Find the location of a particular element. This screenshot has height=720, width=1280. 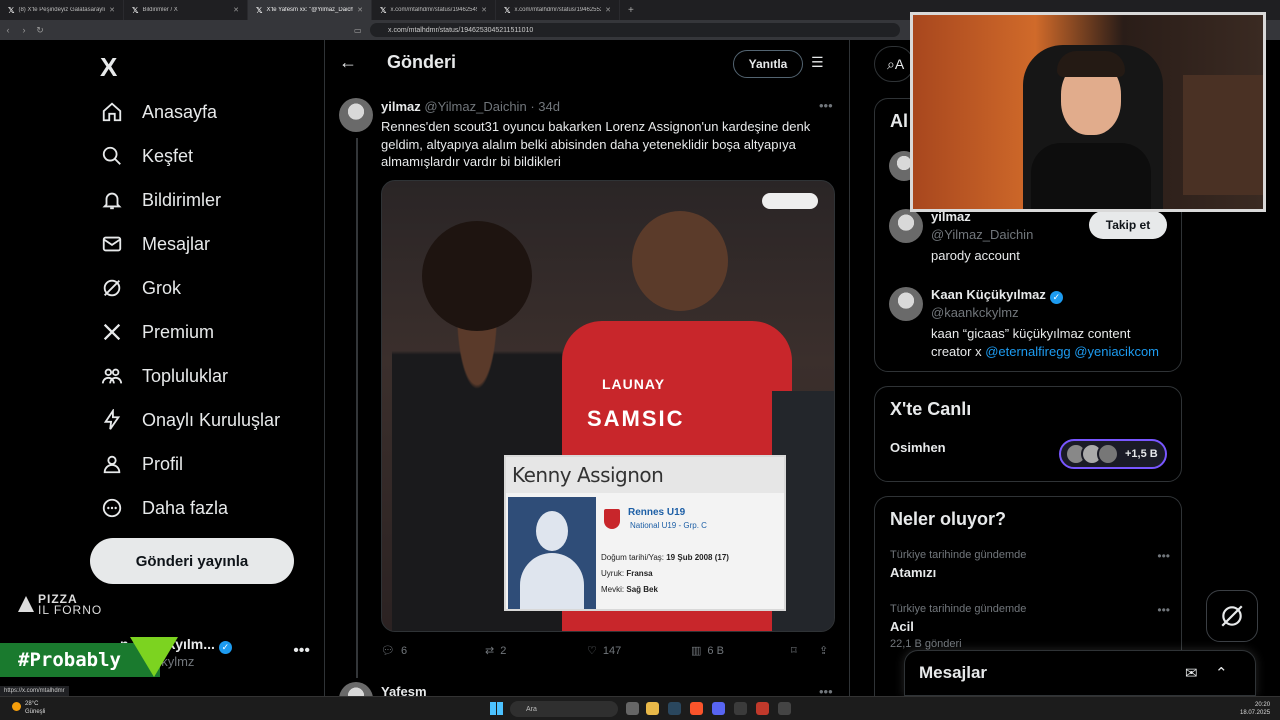

nav-communities: Topluluklar is located at coordinates (164, 376).